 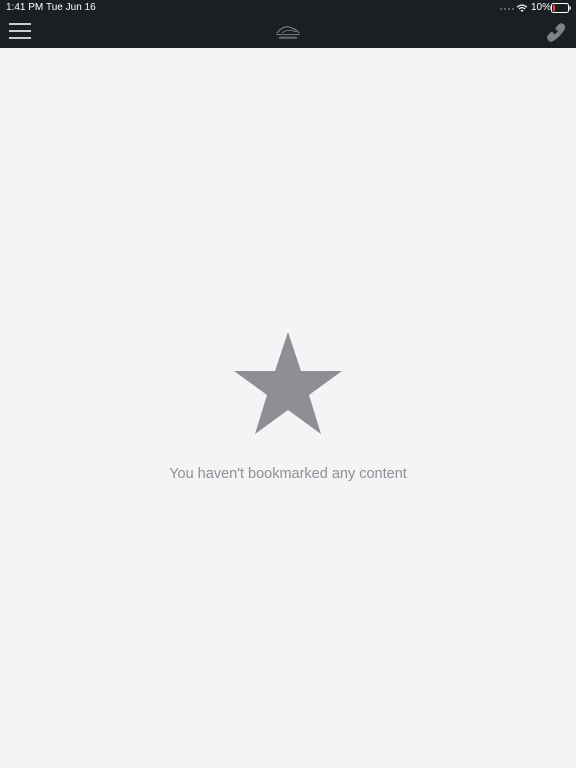 I want to click on top-bar: 1:41 PM Tue Jun 16 10%, so click(x=288, y=24).